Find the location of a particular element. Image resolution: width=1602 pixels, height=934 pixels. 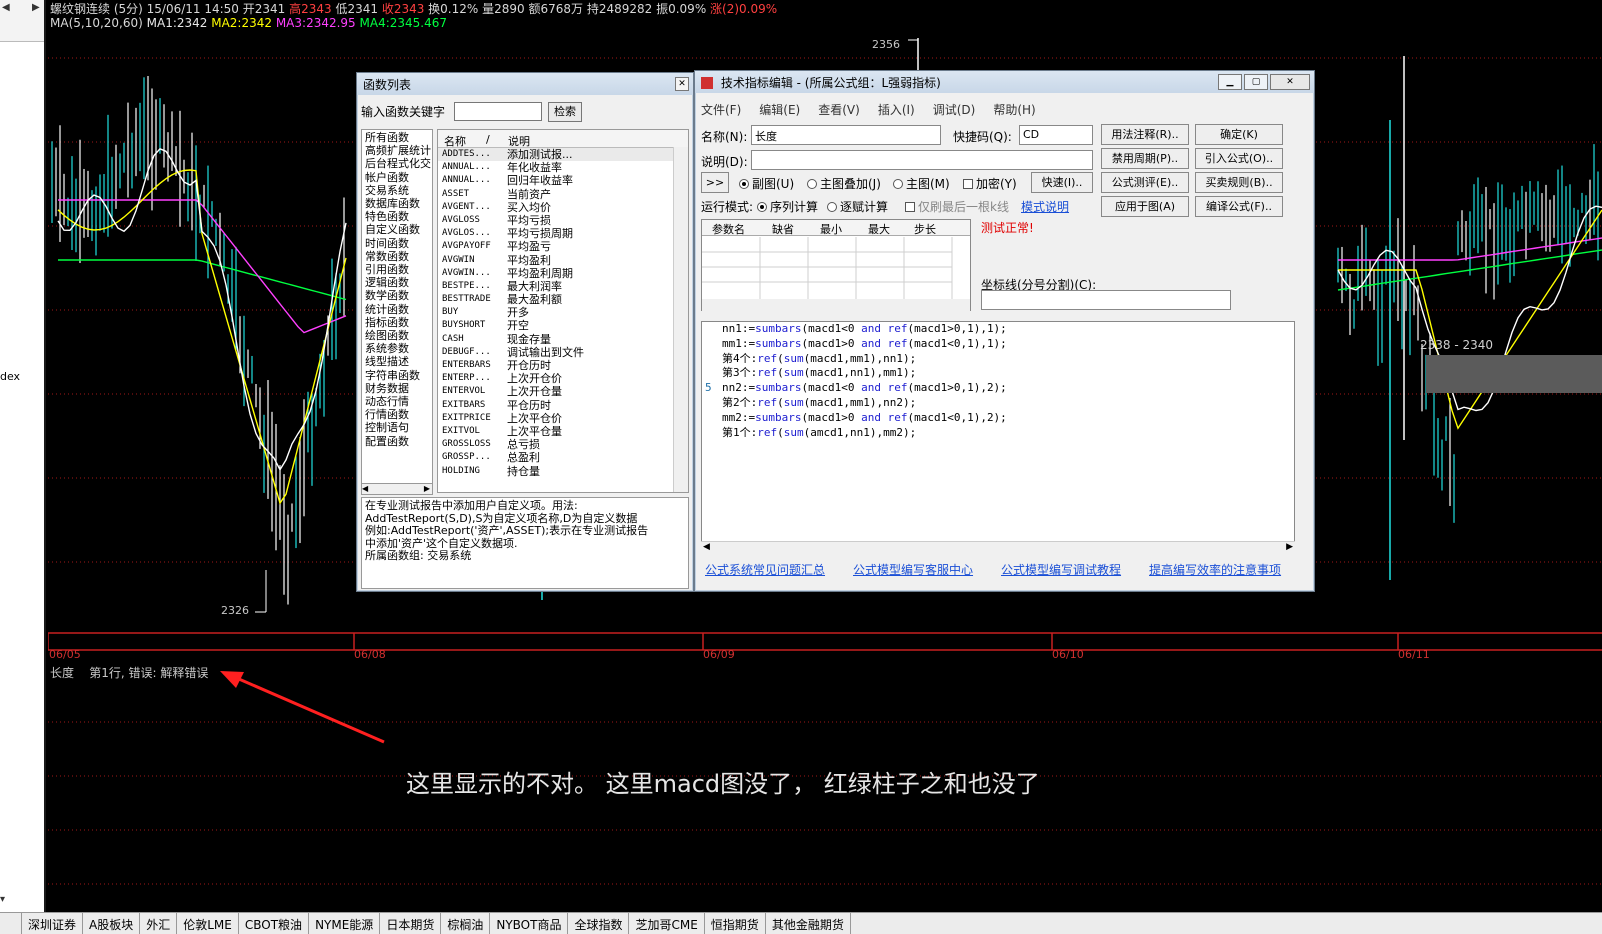

function-row: AVGLOSS 平均亏损 is located at coordinates (563, 220).